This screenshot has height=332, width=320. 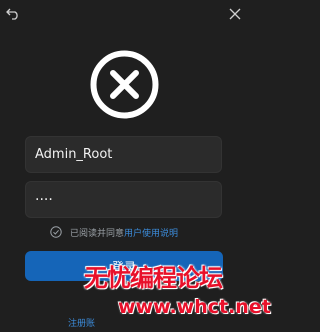 I want to click on close-icon, so click(x=235, y=14).